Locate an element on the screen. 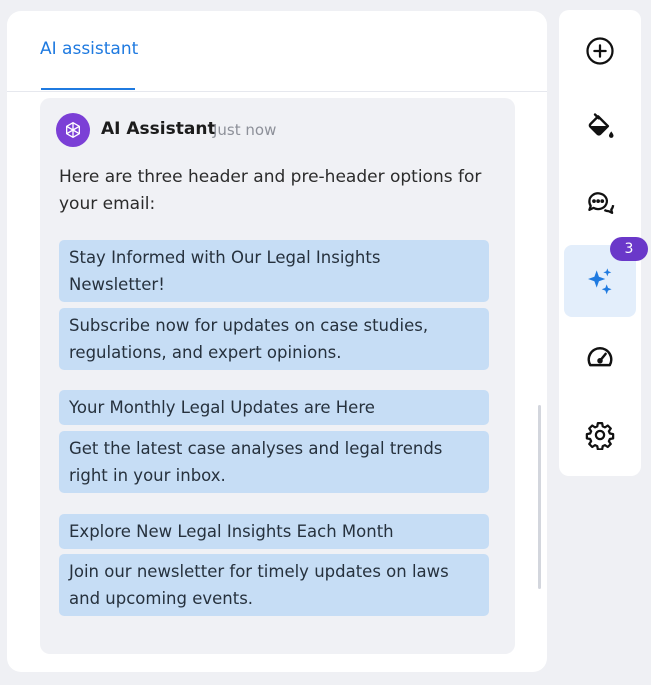  paint-bucket-icon is located at coordinates (601, 125).